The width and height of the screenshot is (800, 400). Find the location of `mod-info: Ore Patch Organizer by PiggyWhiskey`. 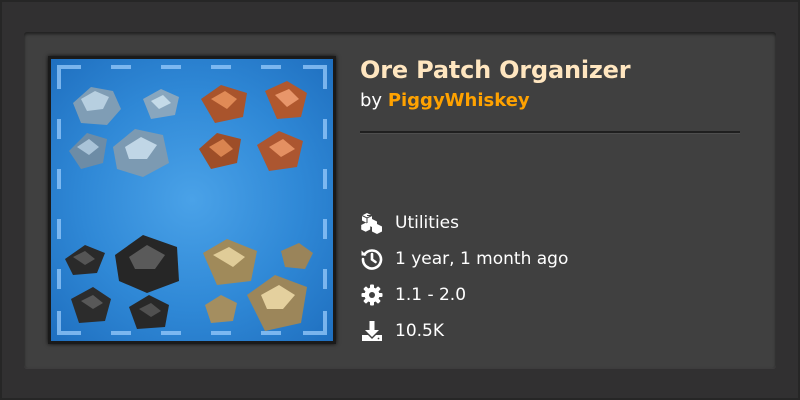

mod-info: Ore Patch Organizer by PiggyWhiskey is located at coordinates (550, 84).